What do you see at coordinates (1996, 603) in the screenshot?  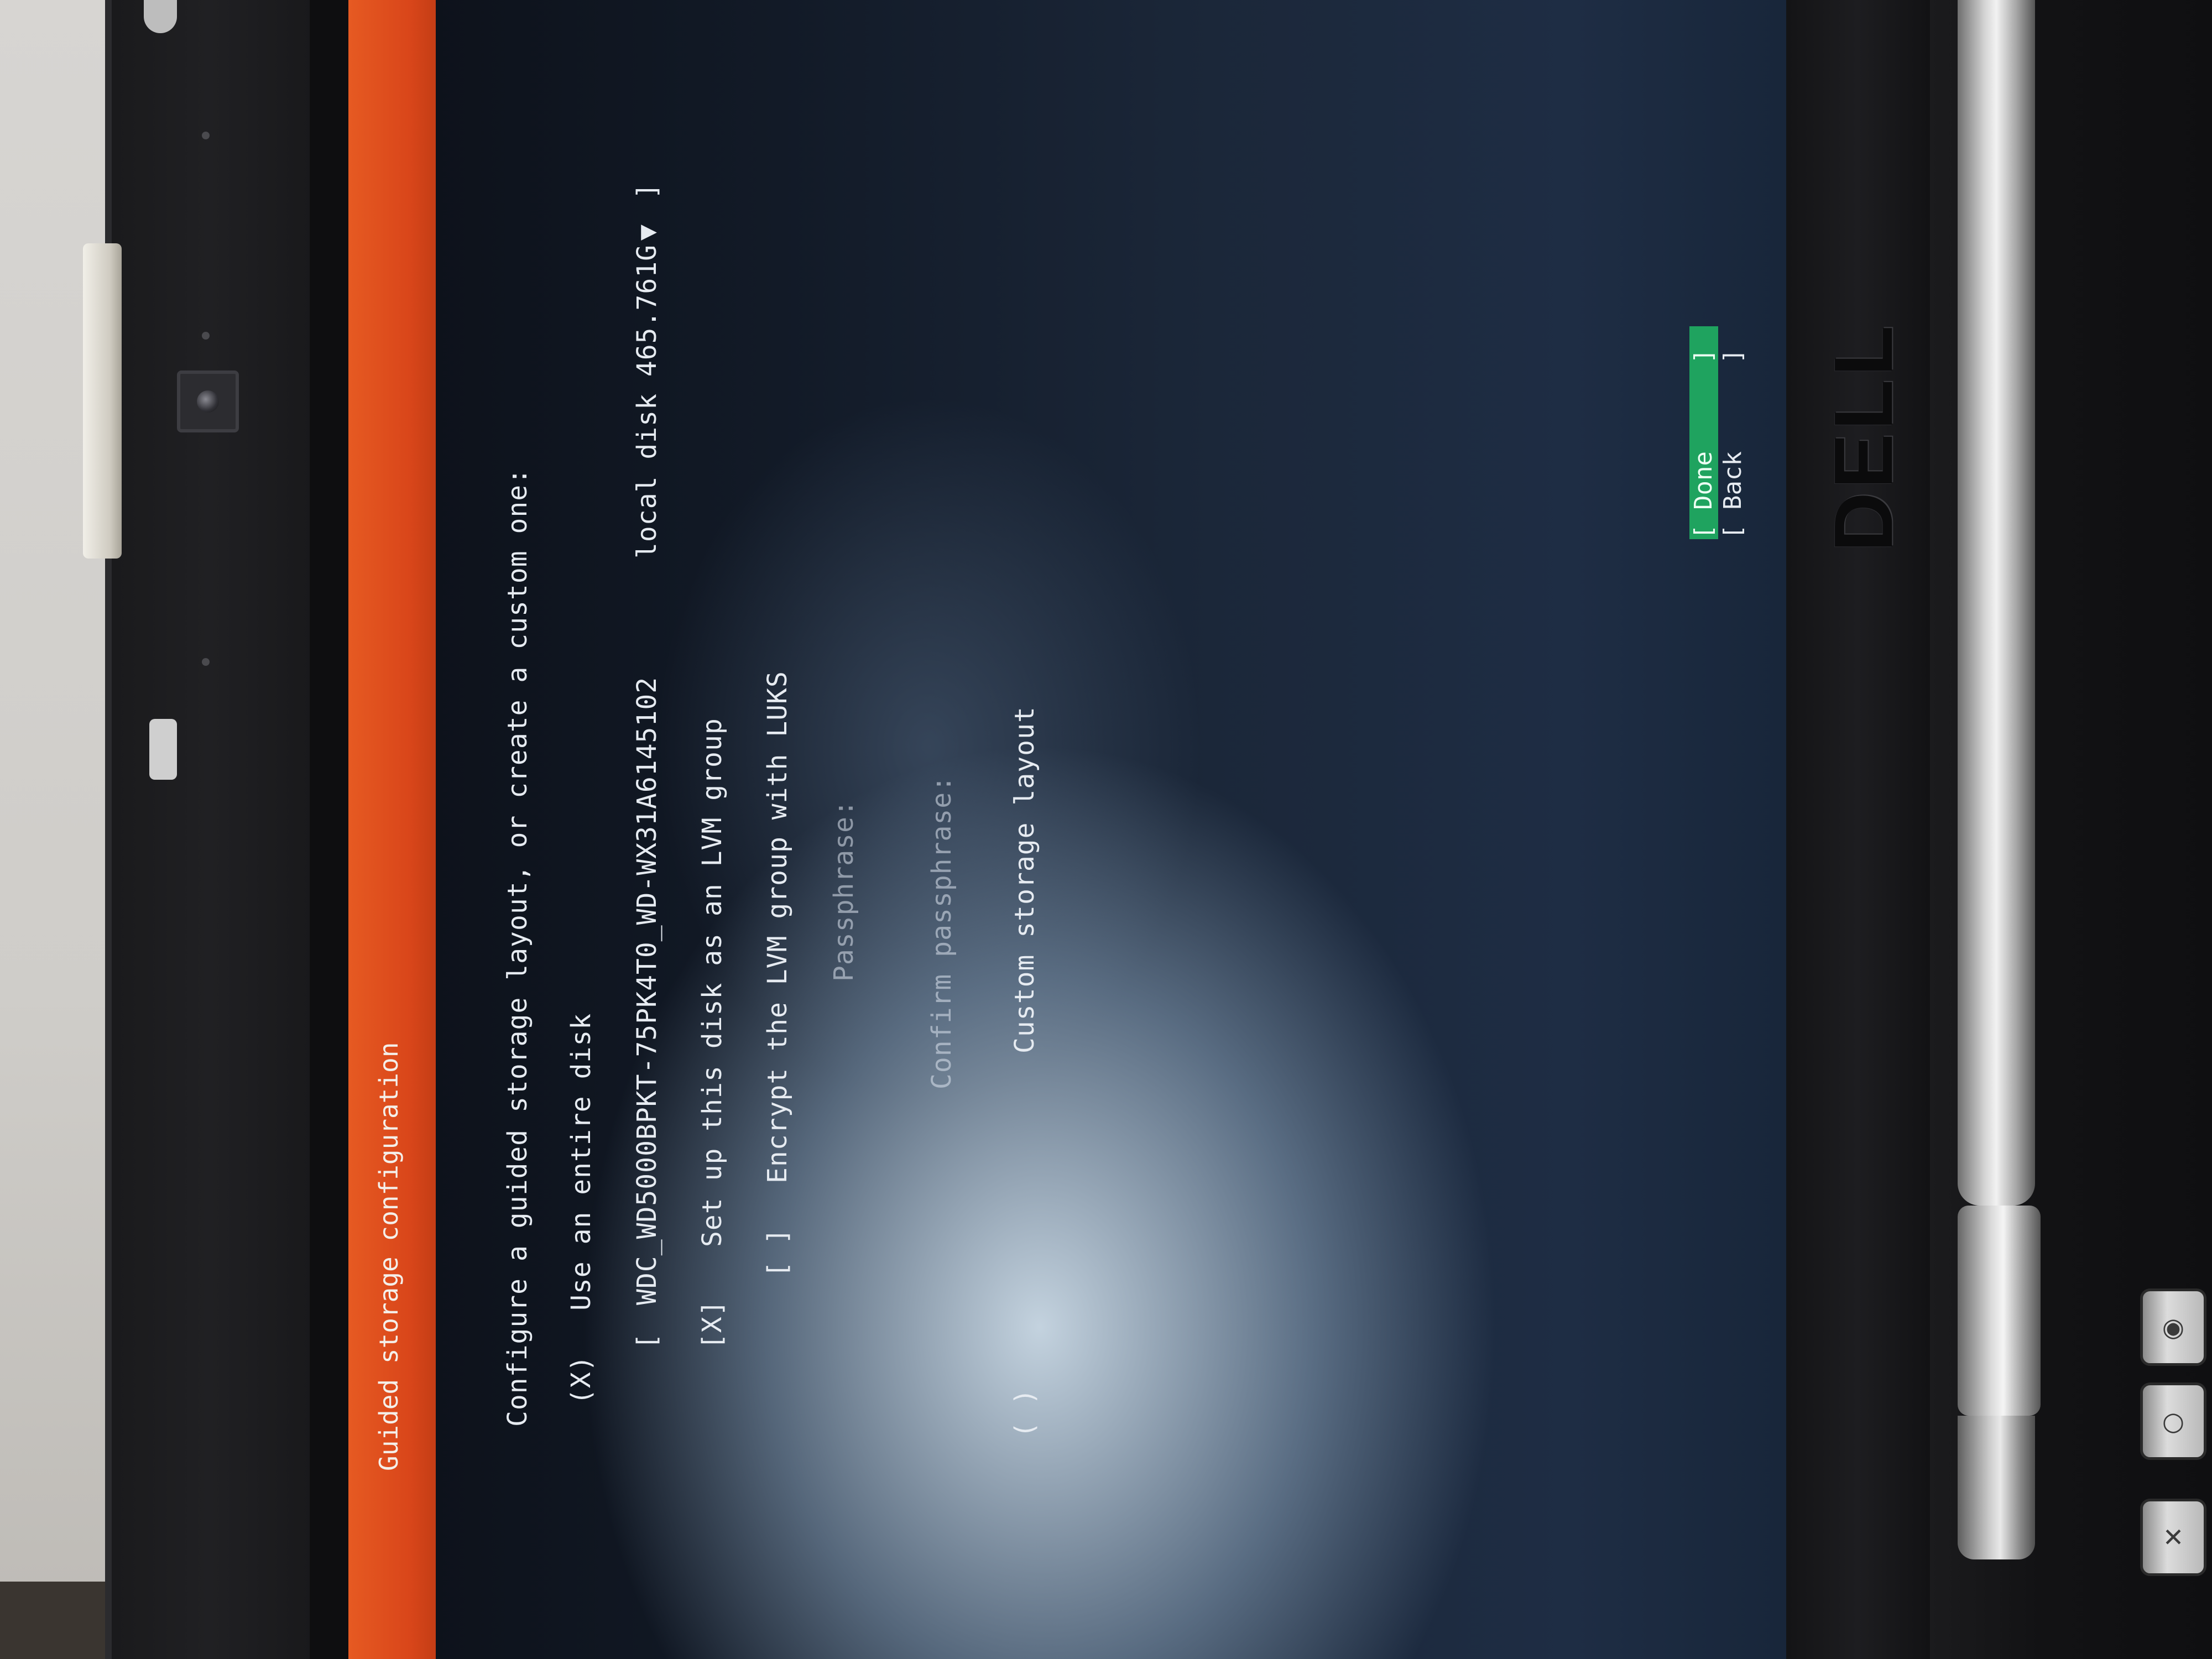 I see `hinge-bar` at bounding box center [1996, 603].